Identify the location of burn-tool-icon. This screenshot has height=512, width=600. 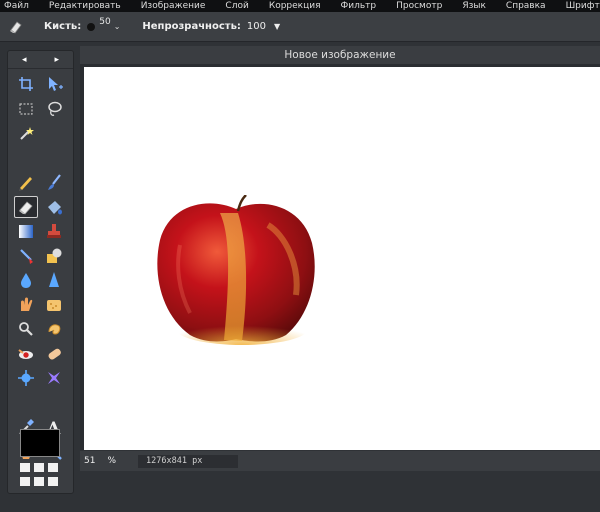
(54, 329).